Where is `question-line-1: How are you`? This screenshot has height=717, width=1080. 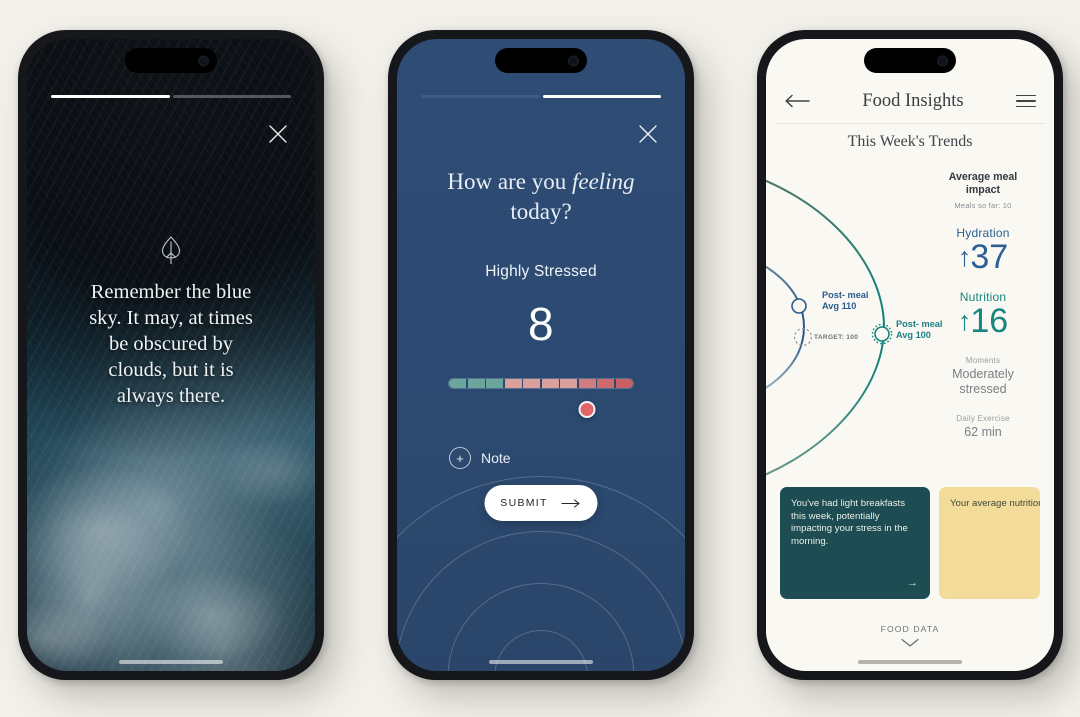
question-line-1: How are you is located at coordinates (509, 181).